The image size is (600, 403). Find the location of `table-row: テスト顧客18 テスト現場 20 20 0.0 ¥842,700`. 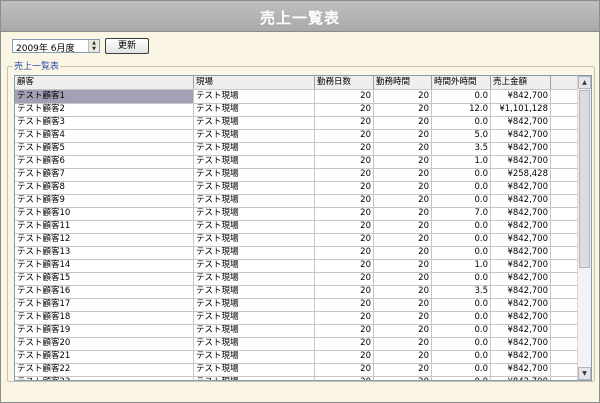

table-row: テスト顧客18 テスト現場 20 20 0.0 ¥842,700 is located at coordinates (297, 318).